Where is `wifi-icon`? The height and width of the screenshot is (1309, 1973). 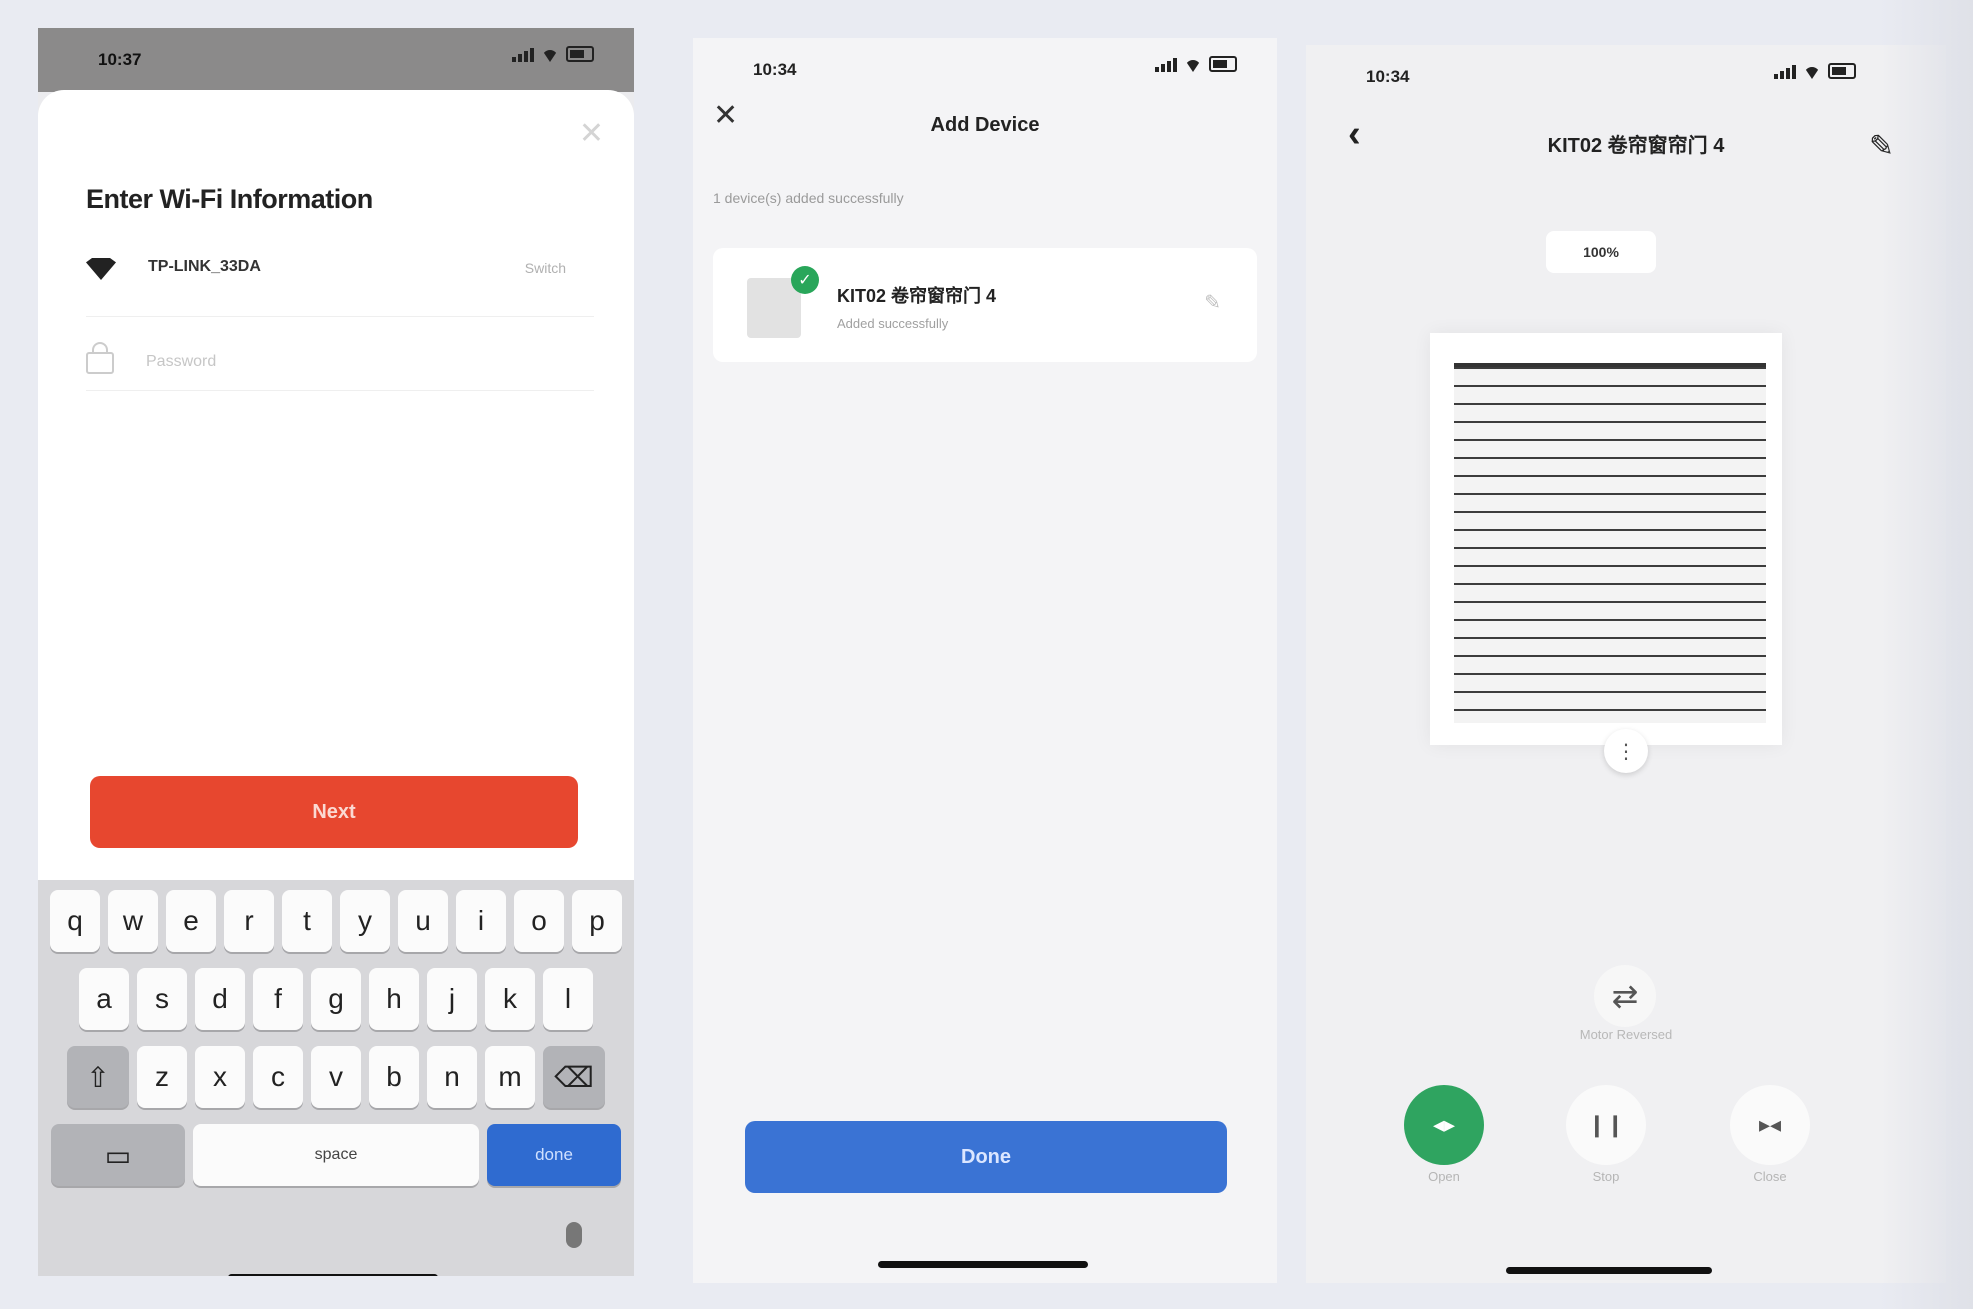
wifi-icon is located at coordinates (101, 269).